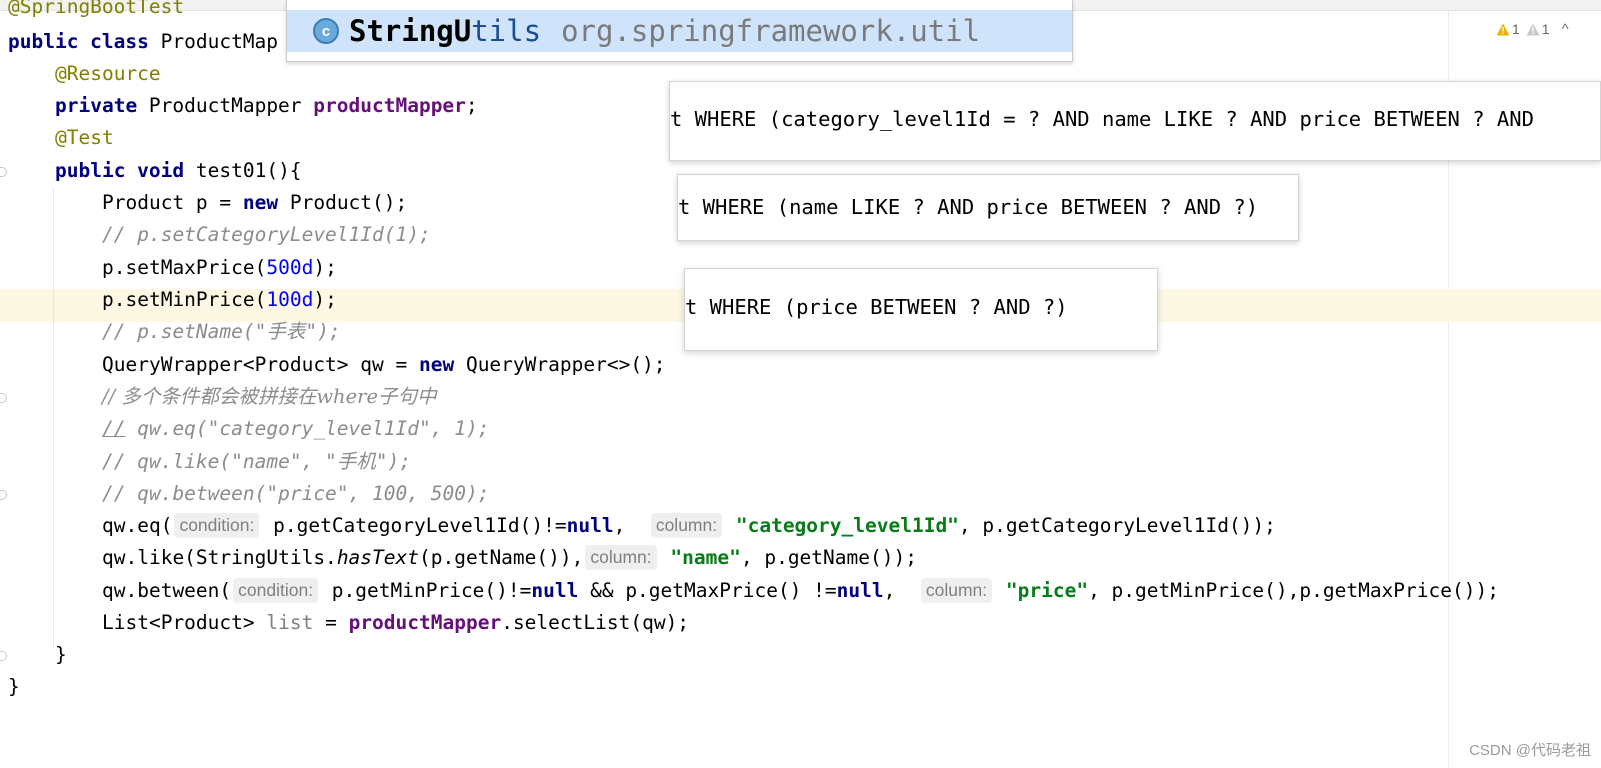 This screenshot has width=1601, height=768. What do you see at coordinates (501, 557) in the screenshot?
I see `code-text: (p.getName()),` at bounding box center [501, 557].